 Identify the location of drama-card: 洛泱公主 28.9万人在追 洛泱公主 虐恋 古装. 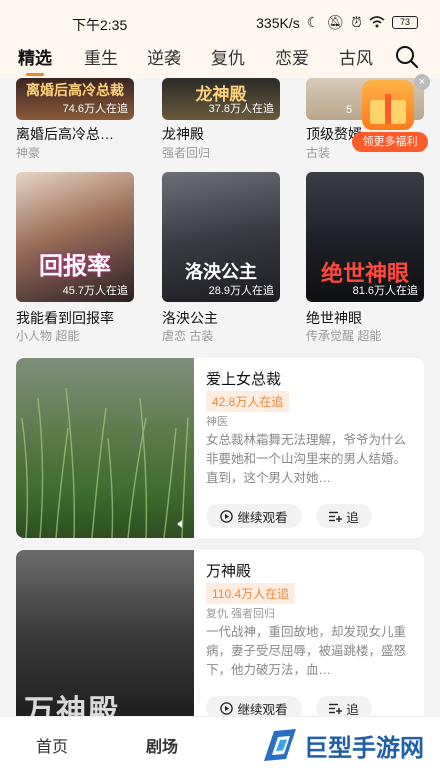
(221, 257).